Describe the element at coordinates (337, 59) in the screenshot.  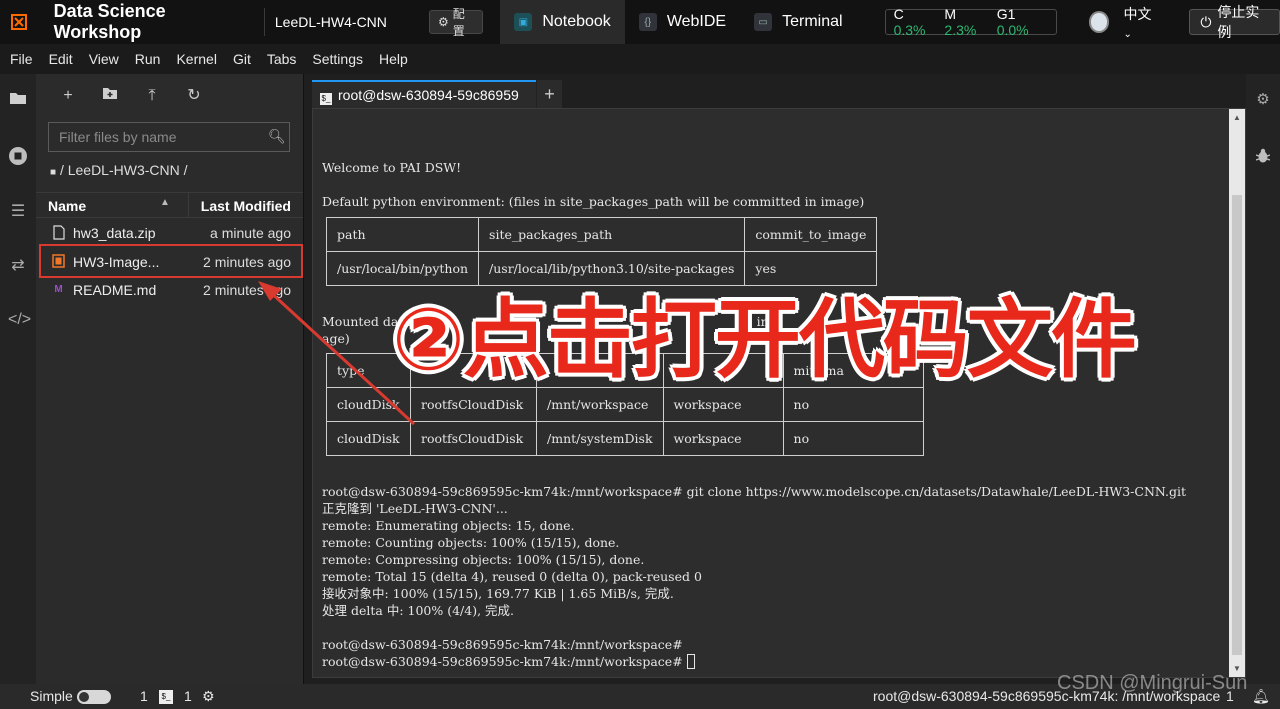
I see `menu-settings: Settings` at that location.